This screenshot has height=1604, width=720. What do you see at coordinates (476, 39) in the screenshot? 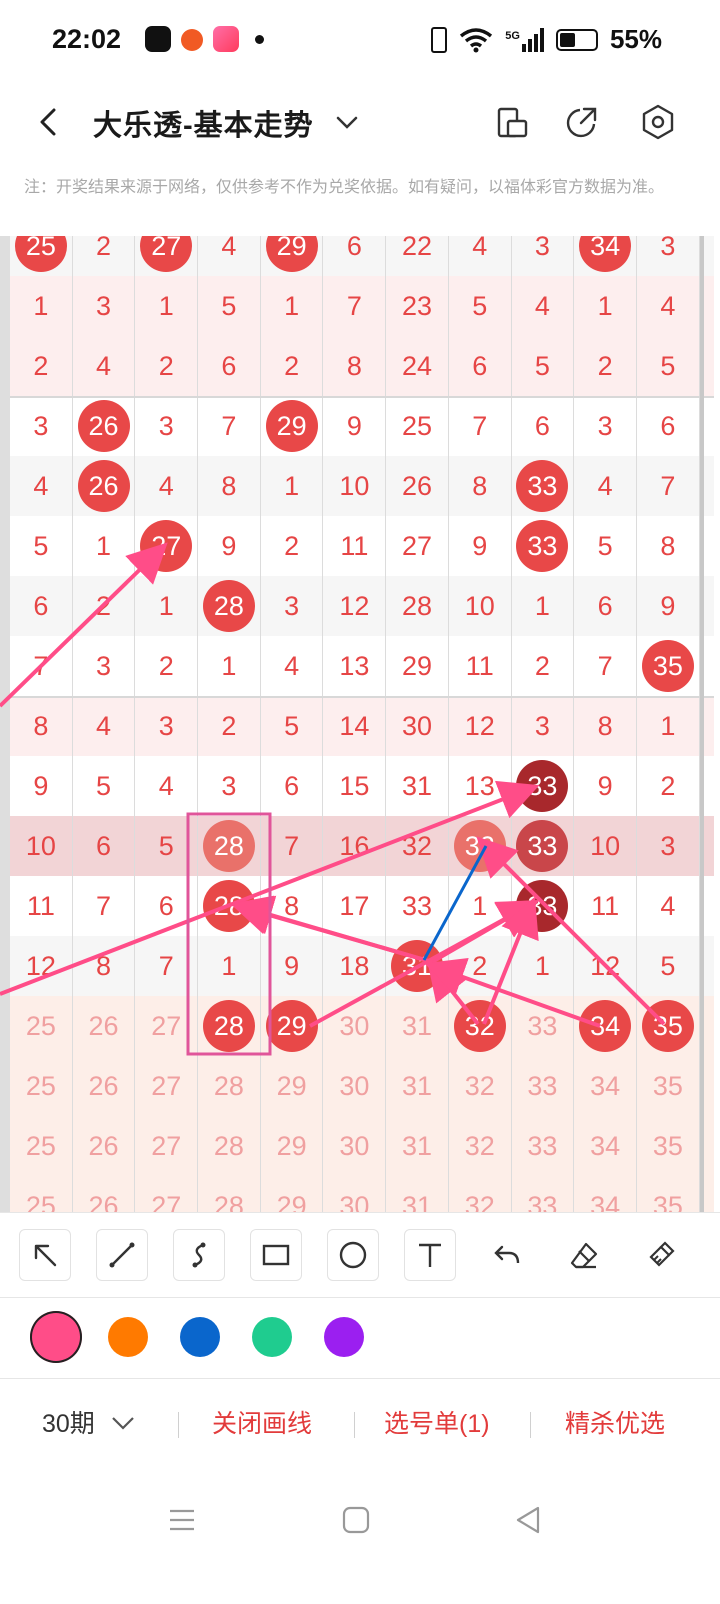
I see `wifi-icon` at bounding box center [476, 39].